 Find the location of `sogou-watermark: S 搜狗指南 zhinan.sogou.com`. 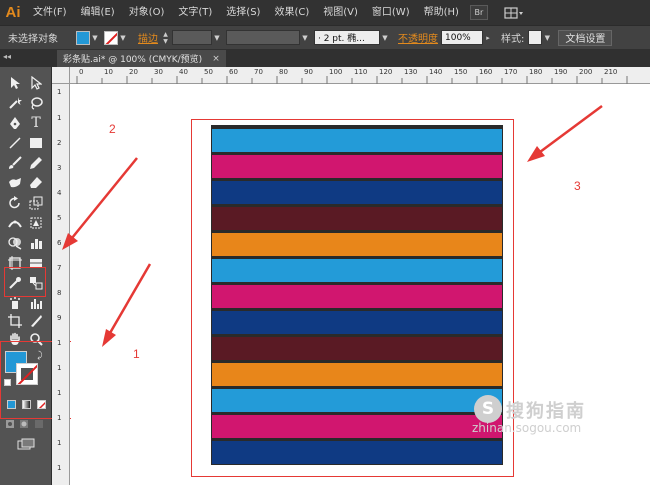

sogou-watermark: S 搜狗指南 zhinan.sogou.com is located at coordinates (558, 416).